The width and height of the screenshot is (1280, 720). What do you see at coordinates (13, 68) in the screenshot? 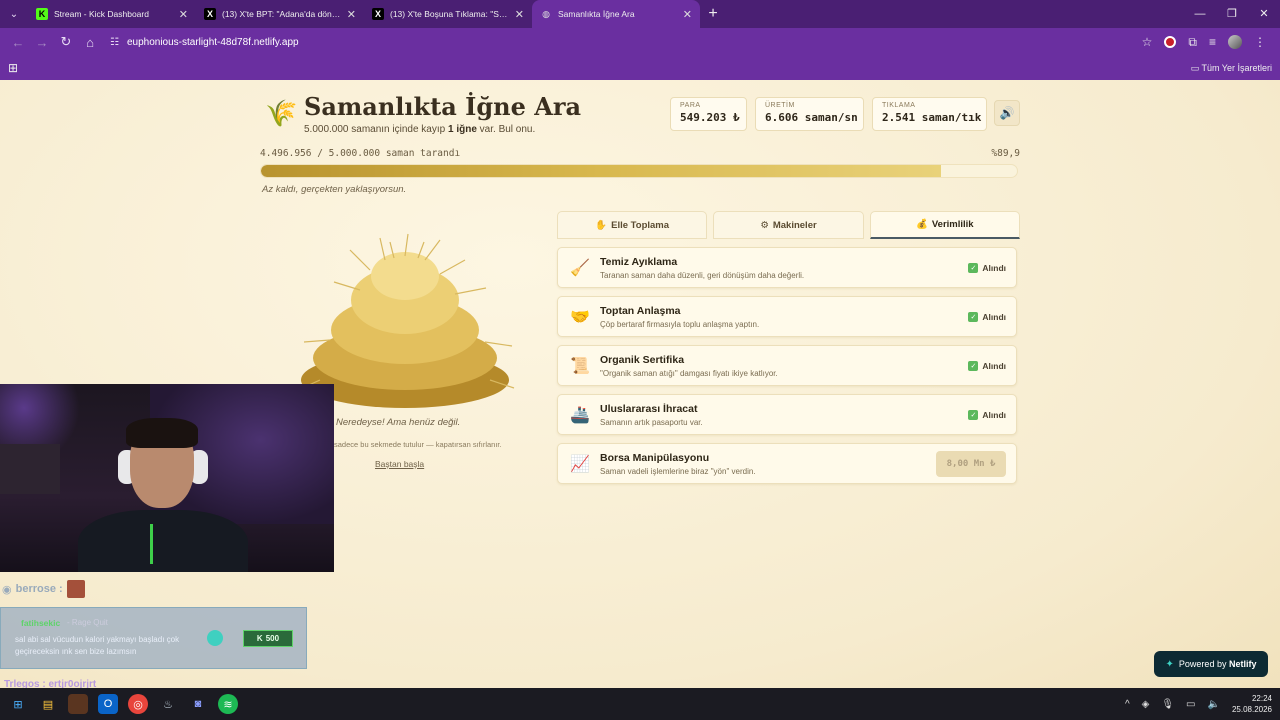
I see `apps-grid-icon: ⊞` at bounding box center [13, 68].